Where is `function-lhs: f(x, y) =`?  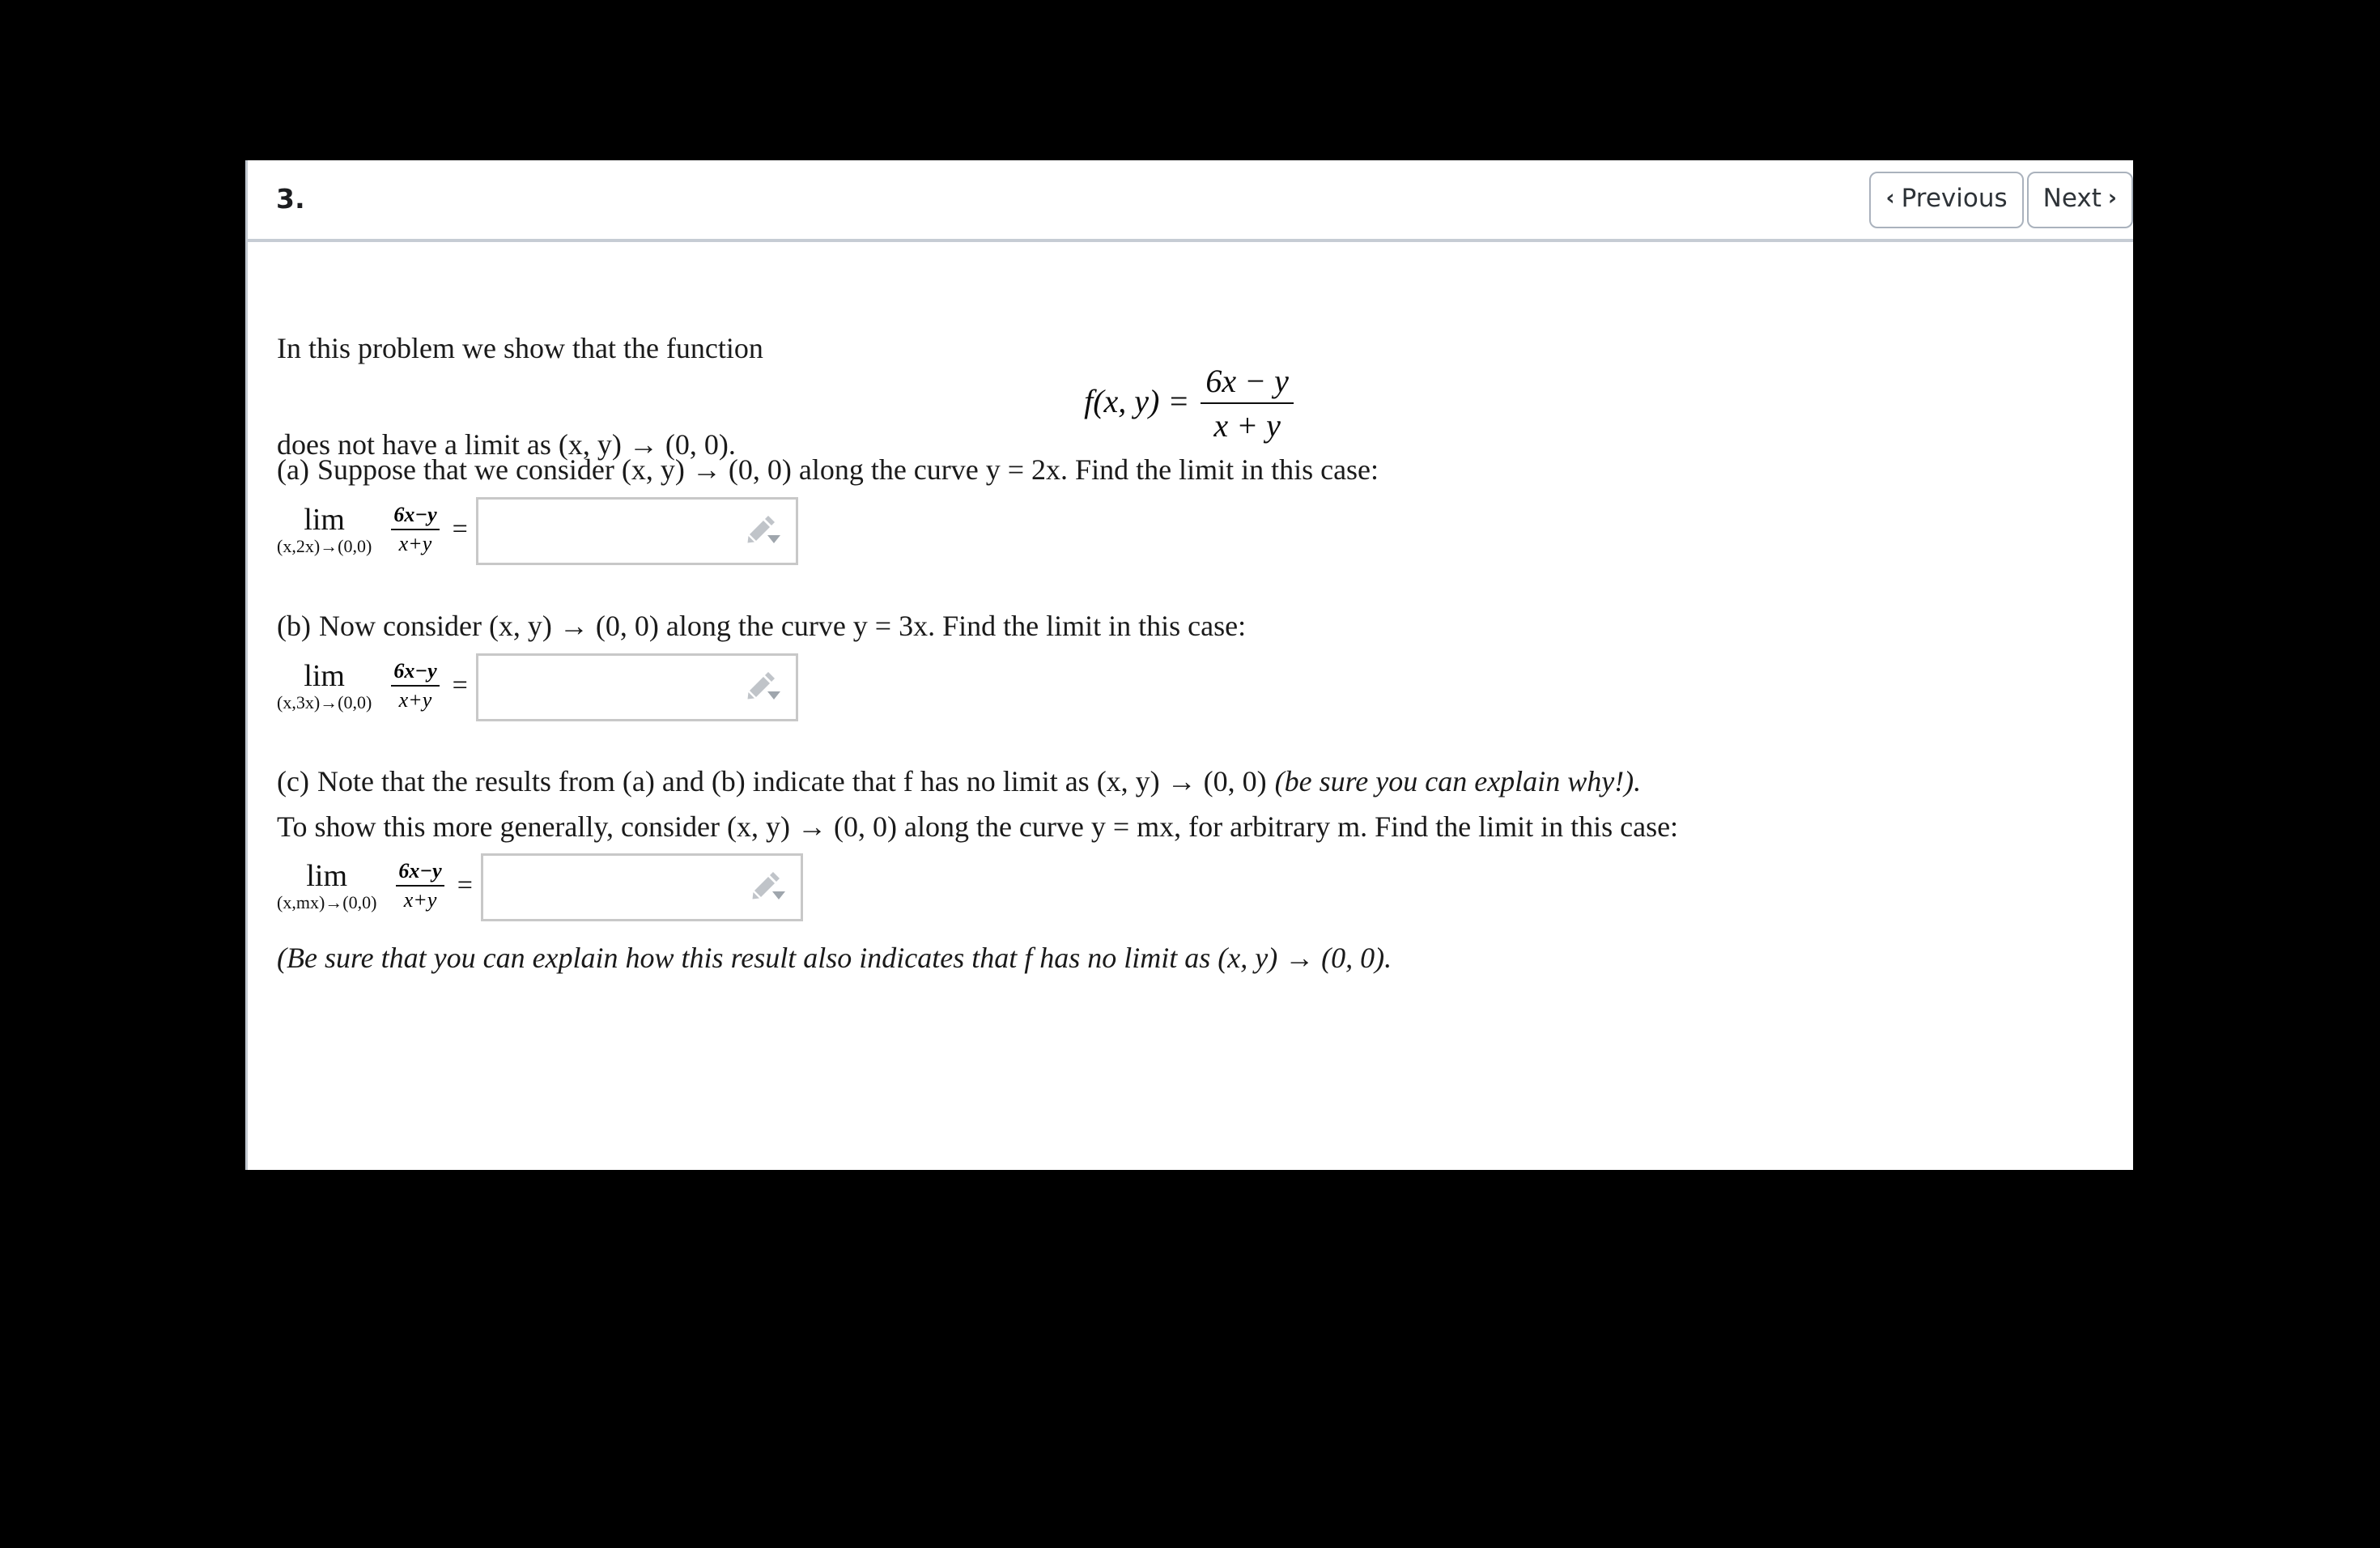
function-lhs: f(x, y) = is located at coordinates (1137, 402).